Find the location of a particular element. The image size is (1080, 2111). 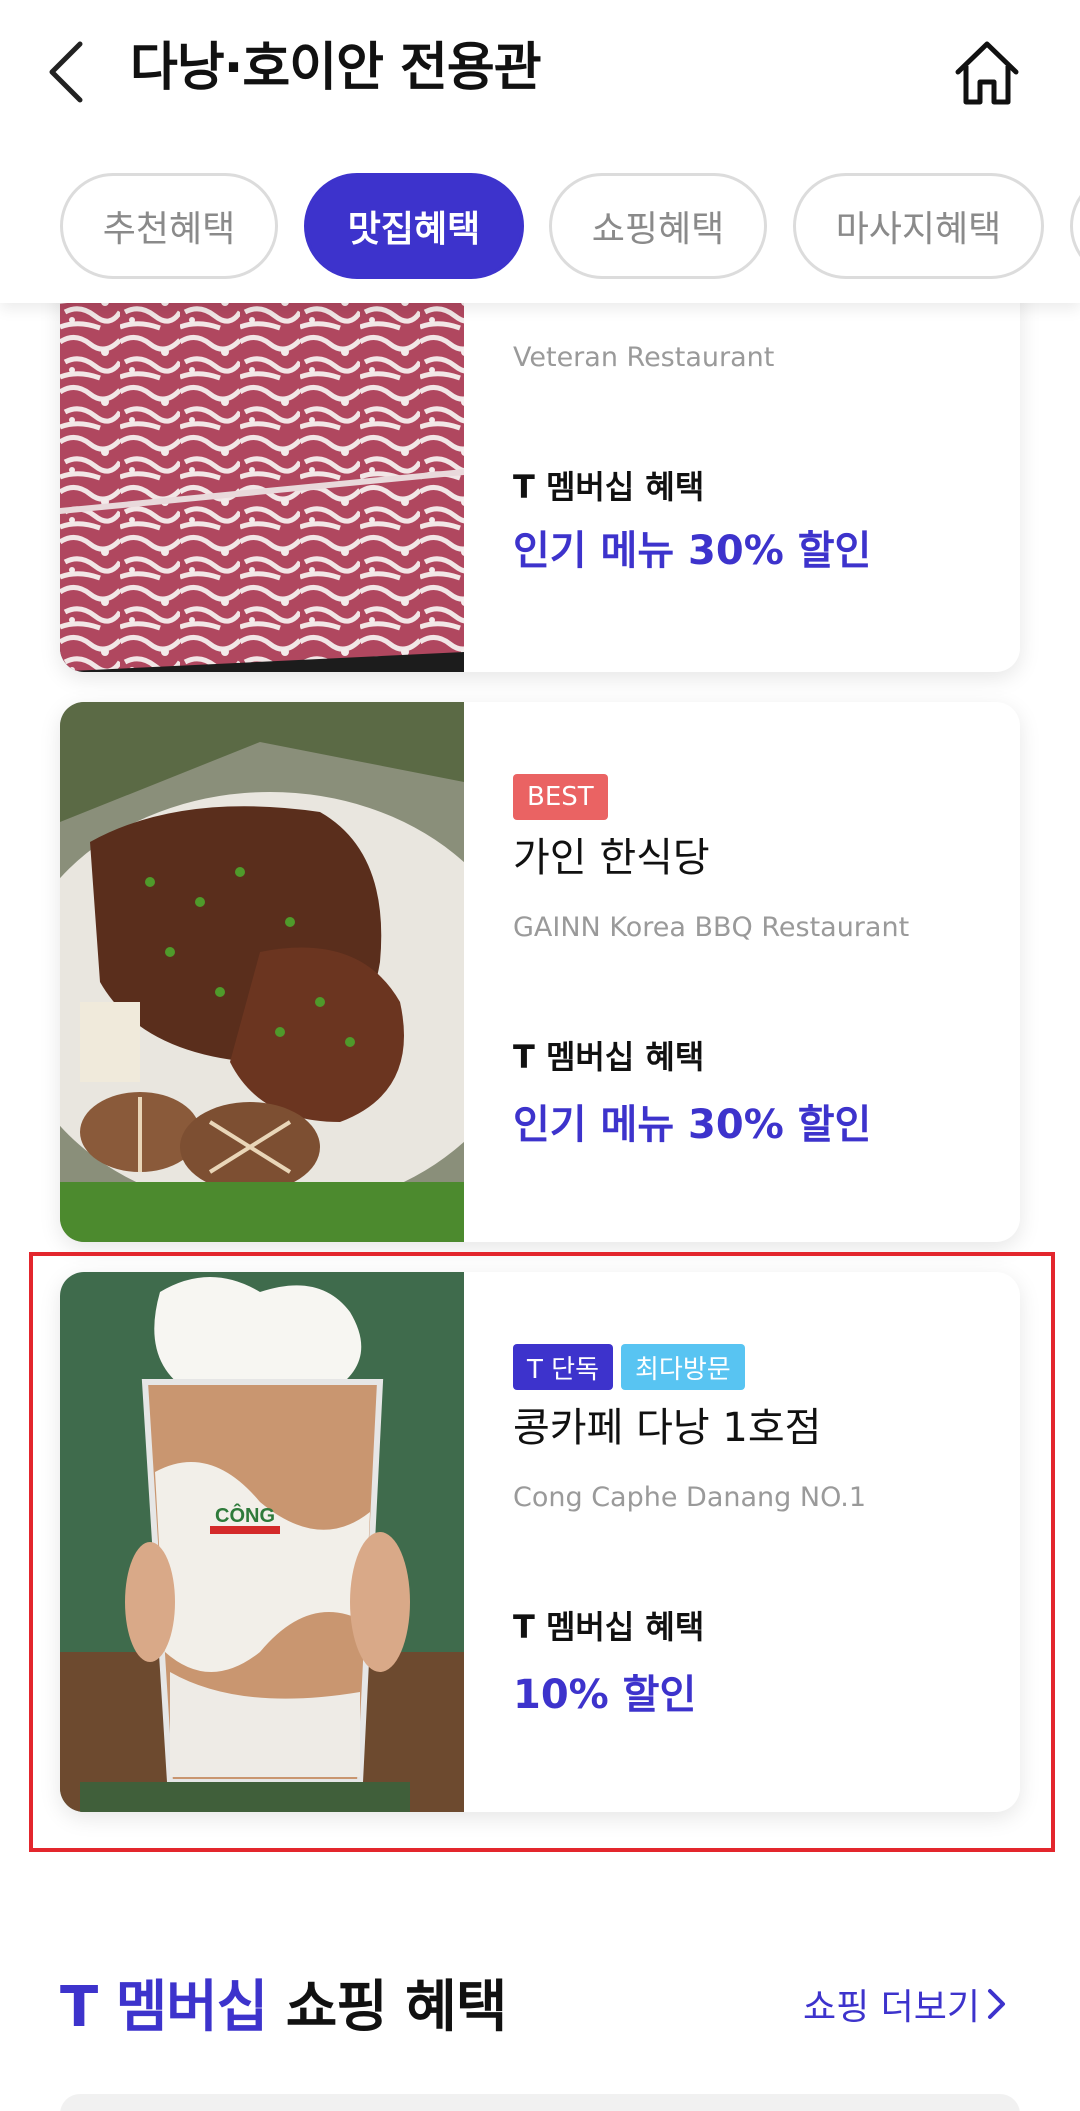

restaurant-image-coconut-coffee: CÔNG is located at coordinates (262, 1542).